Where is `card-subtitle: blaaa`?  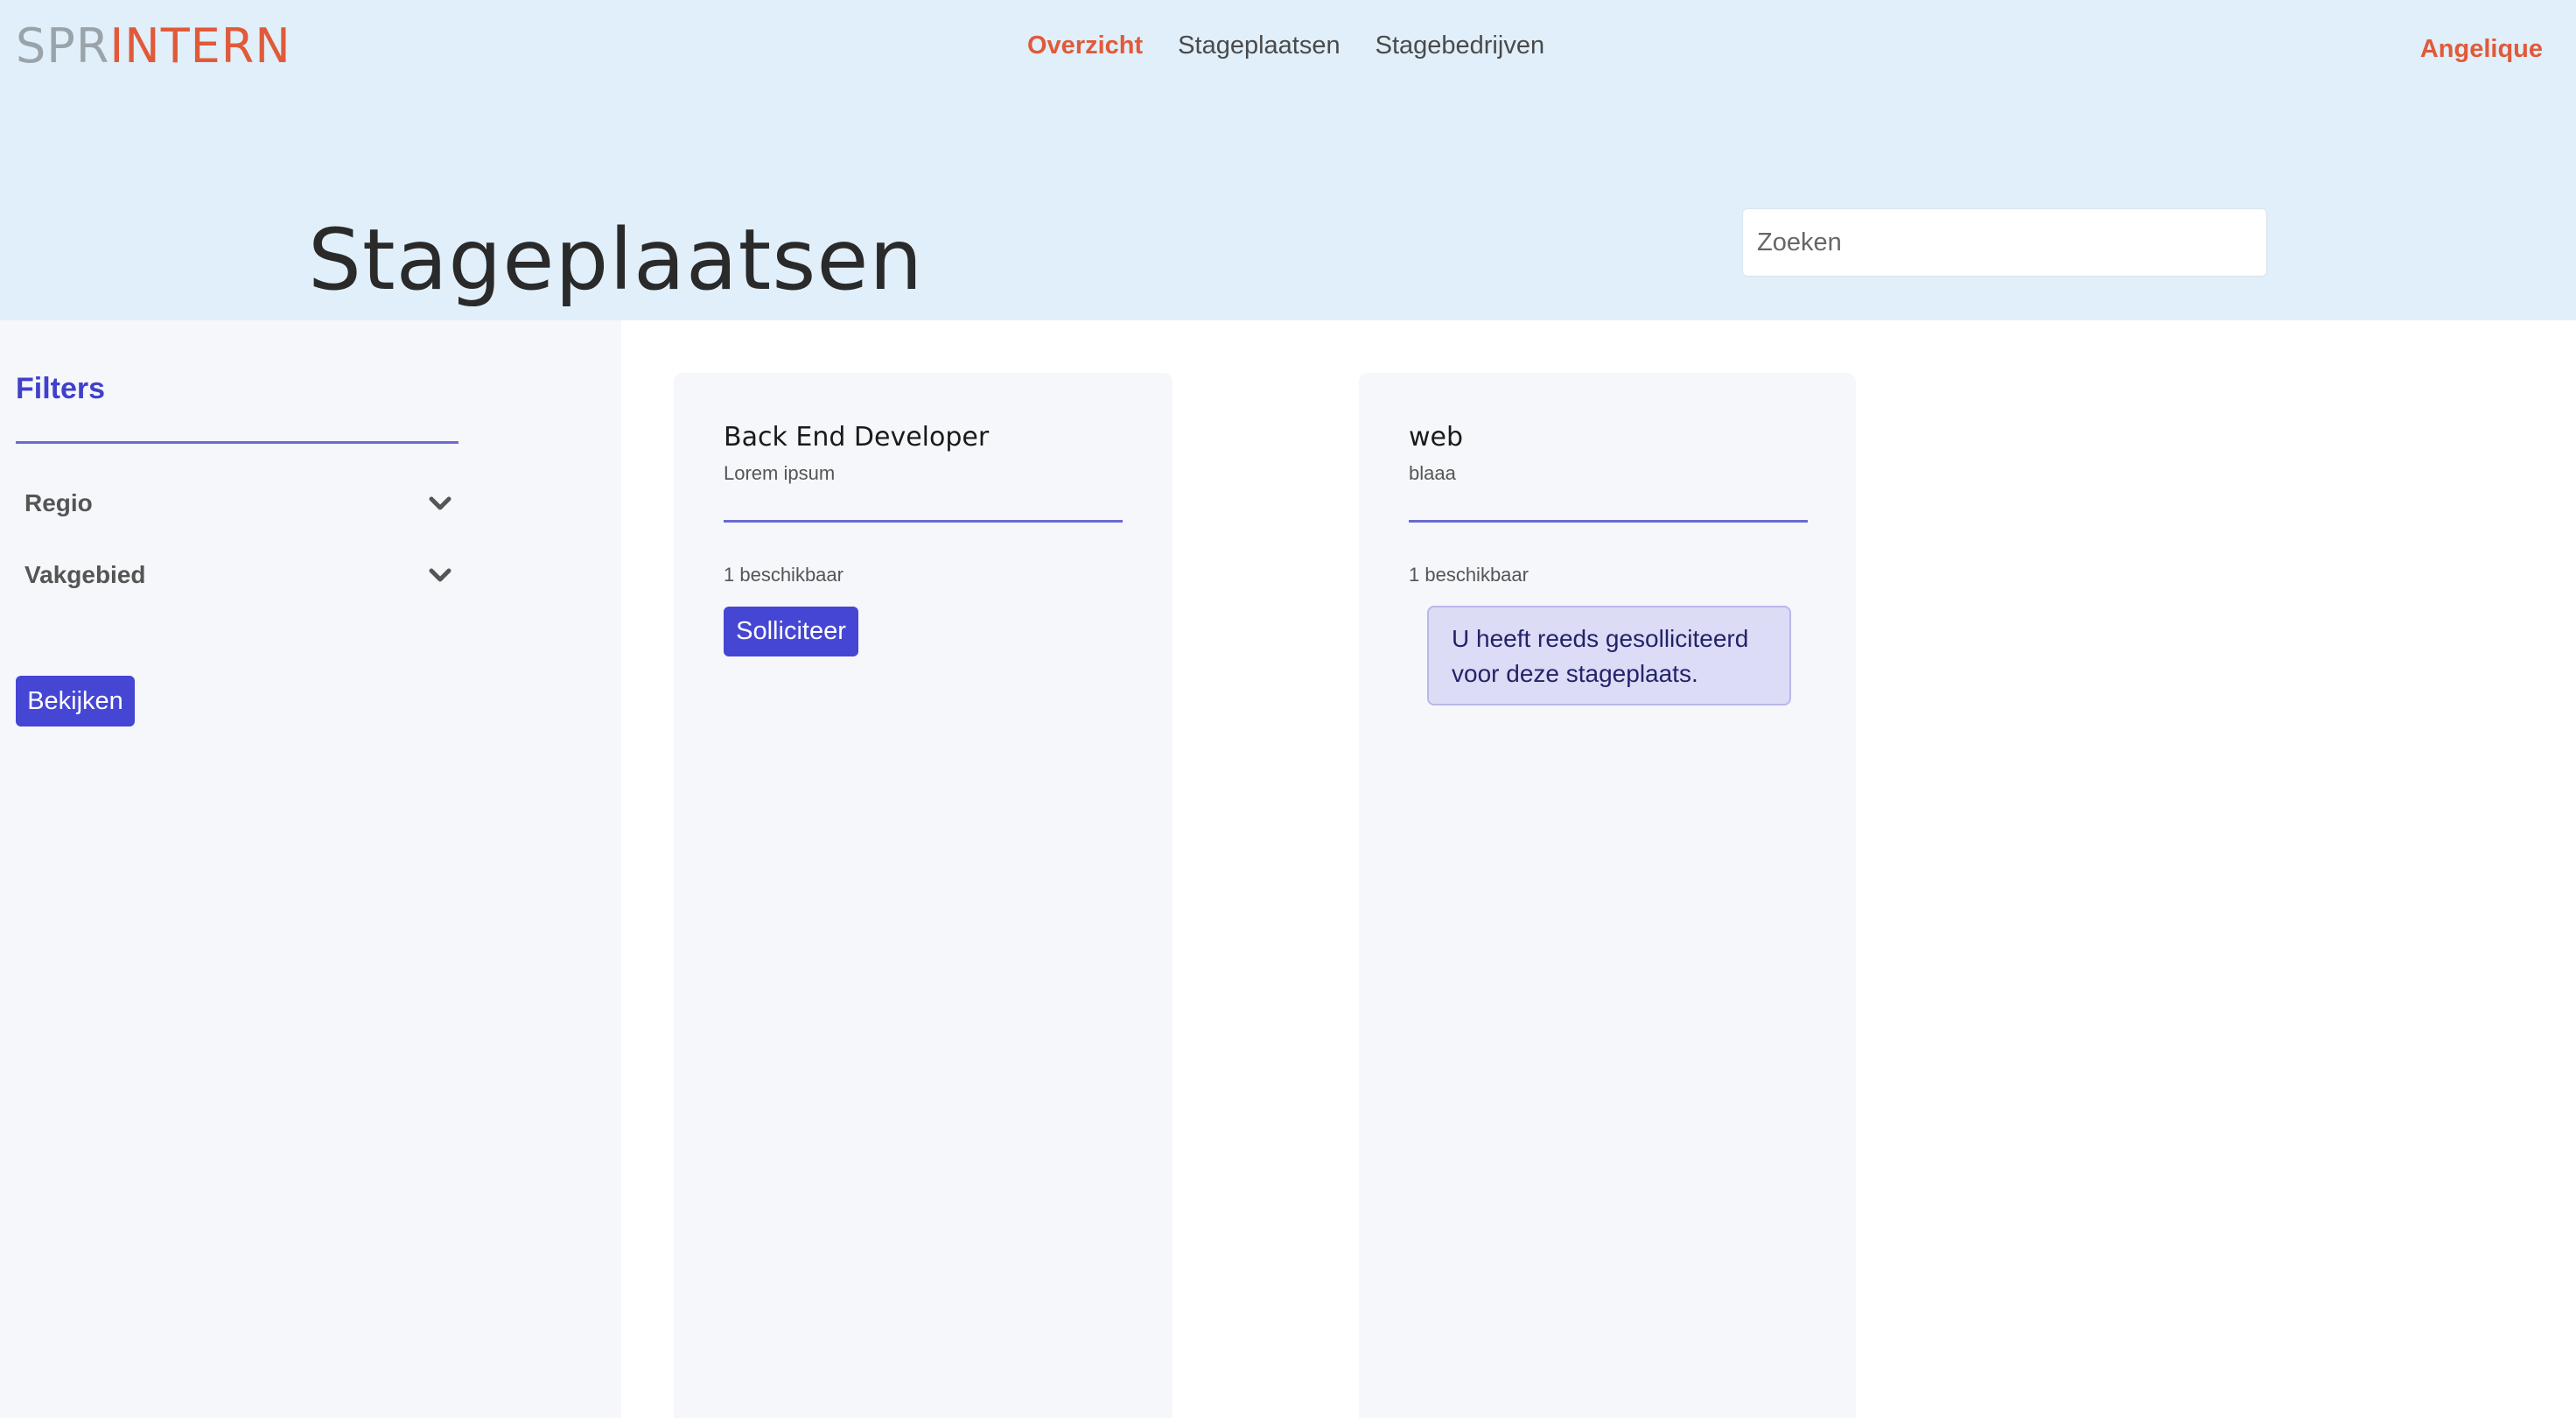 card-subtitle: blaaa is located at coordinates (1432, 473).